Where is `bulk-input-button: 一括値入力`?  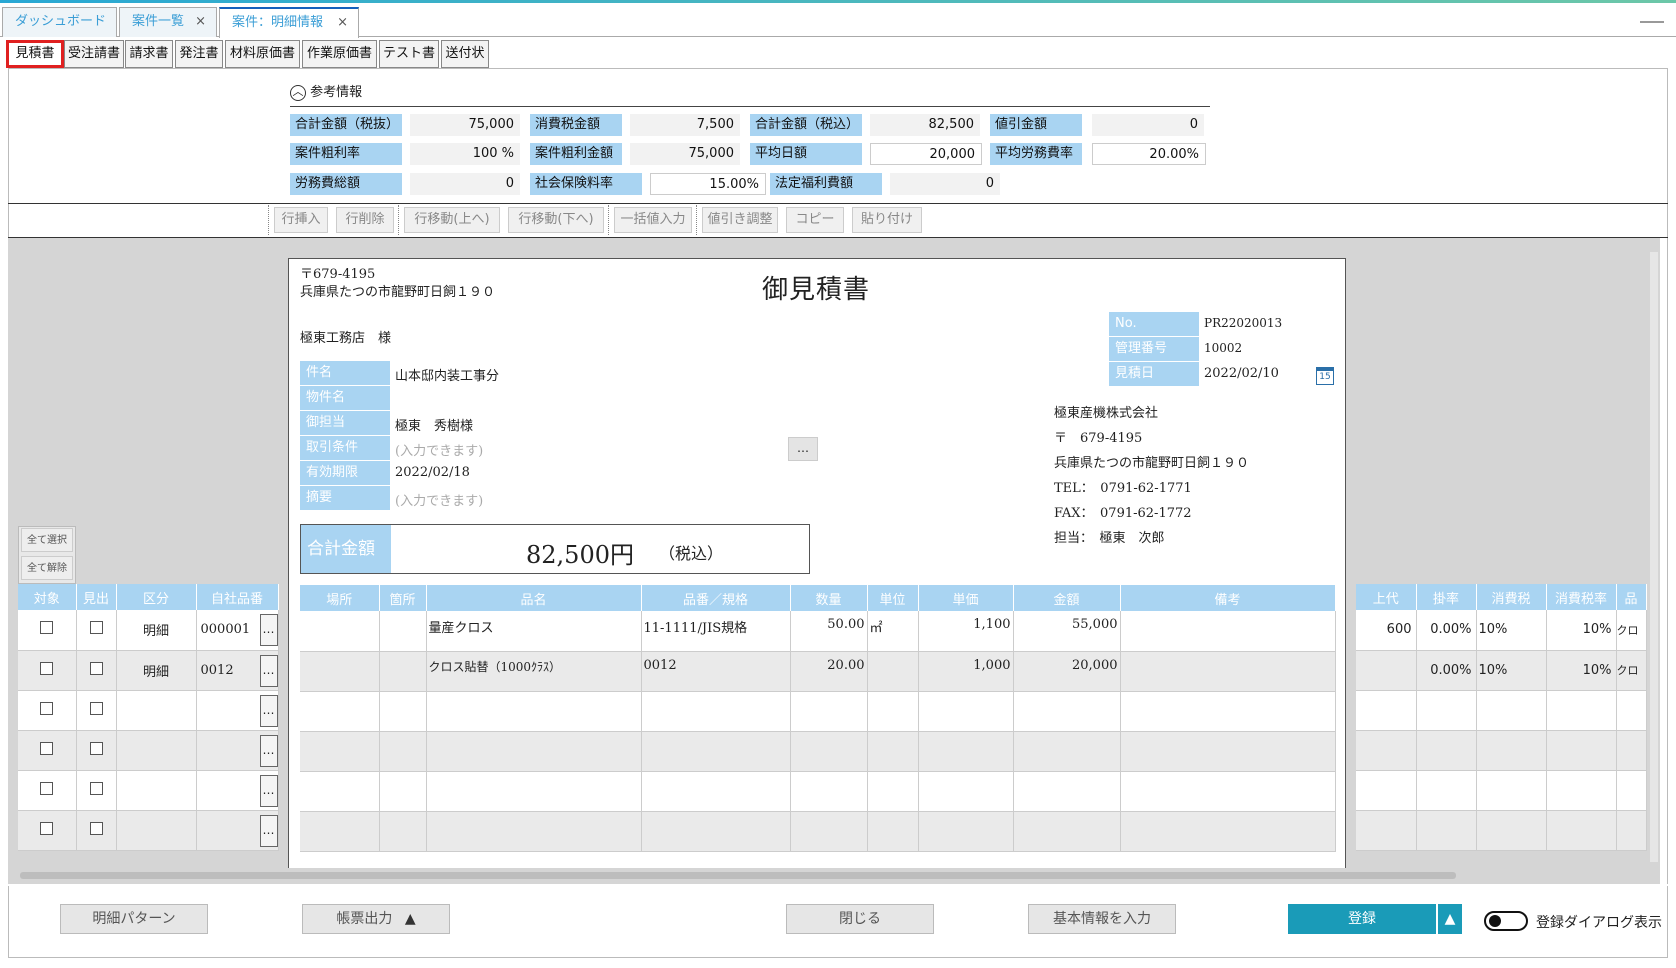
bulk-input-button: 一括値入力 is located at coordinates (653, 220).